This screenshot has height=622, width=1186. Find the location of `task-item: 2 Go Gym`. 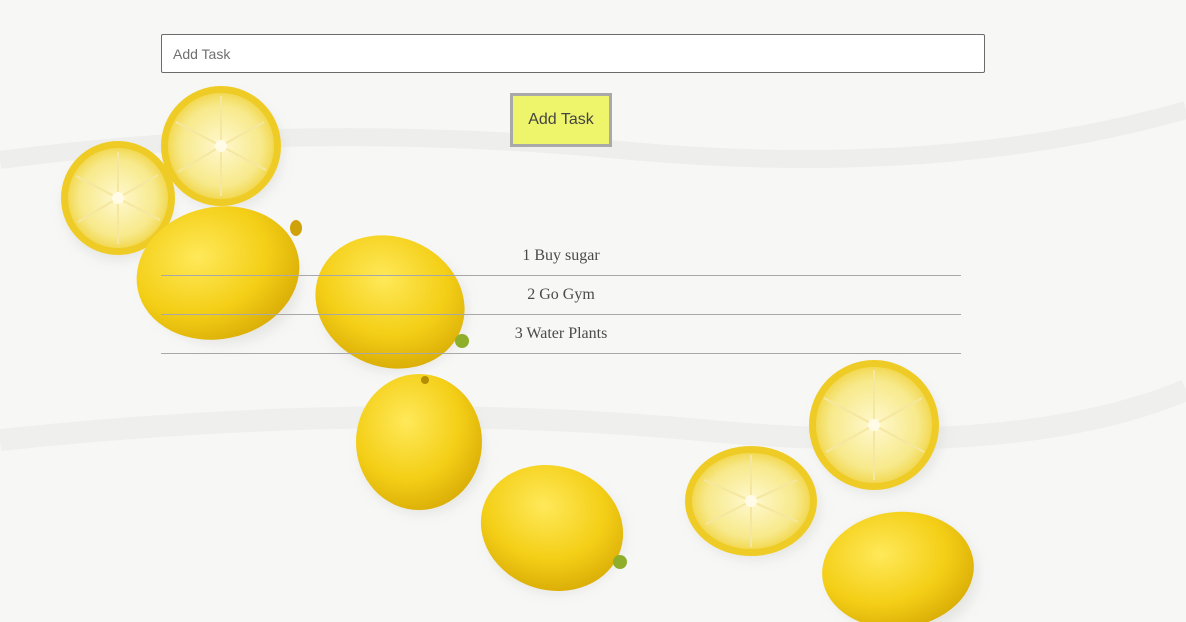

task-item: 2 Go Gym is located at coordinates (561, 295).